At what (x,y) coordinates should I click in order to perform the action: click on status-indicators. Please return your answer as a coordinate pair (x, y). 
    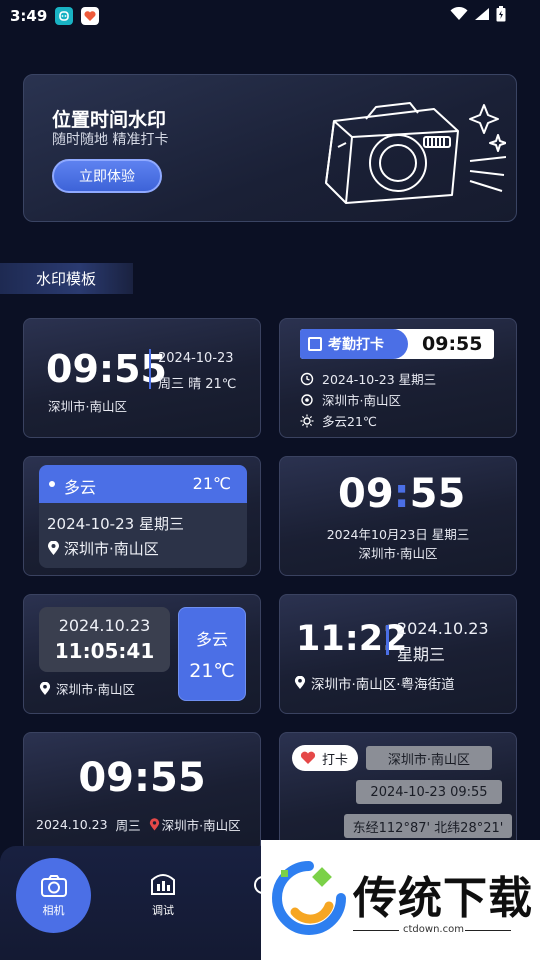
    Looking at the image, I should click on (478, 14).